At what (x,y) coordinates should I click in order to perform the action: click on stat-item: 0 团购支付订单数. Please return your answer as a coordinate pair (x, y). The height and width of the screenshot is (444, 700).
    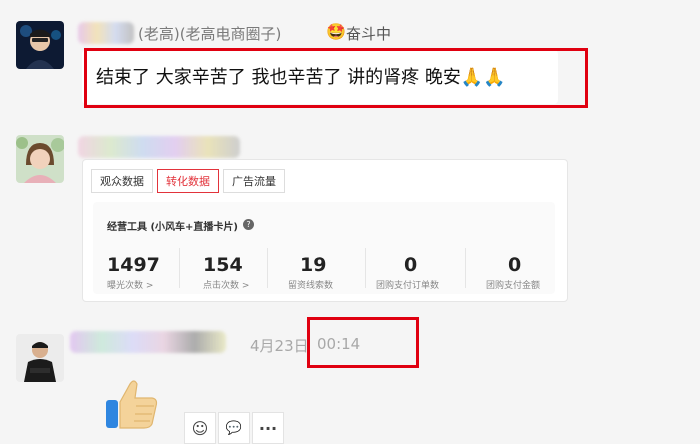
    Looking at the image, I should click on (407, 272).